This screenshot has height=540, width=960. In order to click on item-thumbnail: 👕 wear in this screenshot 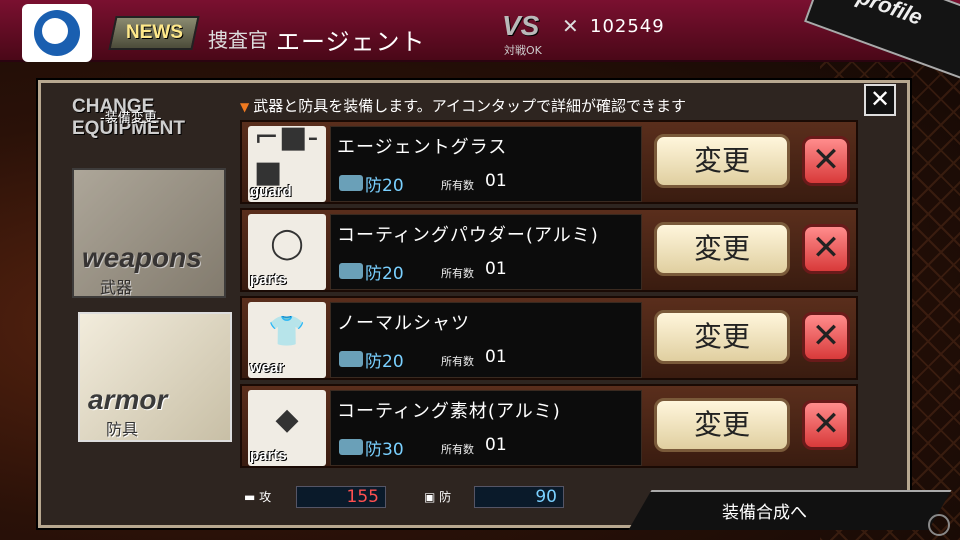, I will do `click(287, 340)`.